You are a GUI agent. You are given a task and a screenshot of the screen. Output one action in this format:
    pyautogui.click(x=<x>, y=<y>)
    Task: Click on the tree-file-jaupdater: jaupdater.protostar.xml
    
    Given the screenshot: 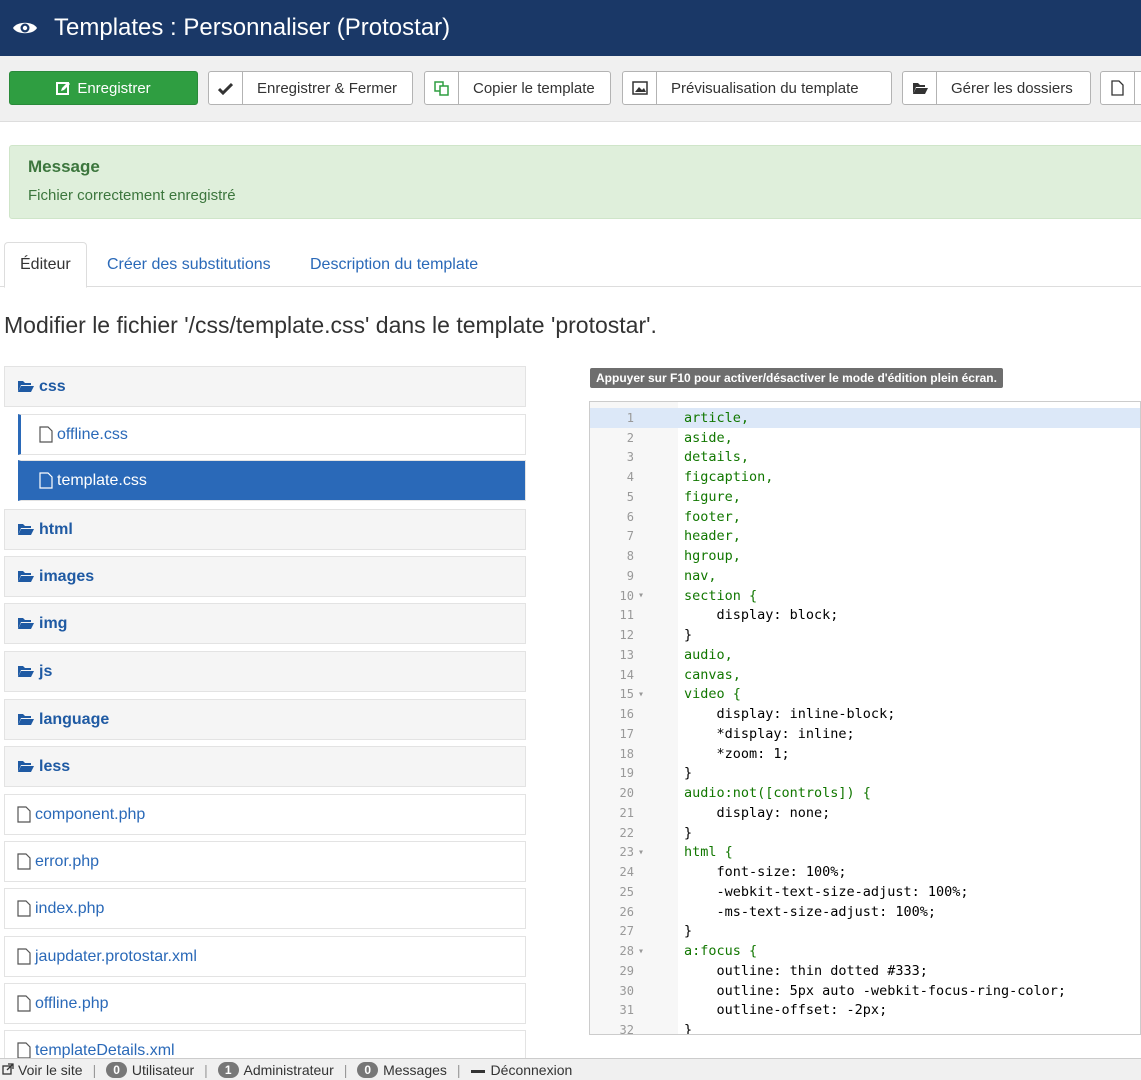 What is the action you would take?
    pyautogui.click(x=265, y=956)
    